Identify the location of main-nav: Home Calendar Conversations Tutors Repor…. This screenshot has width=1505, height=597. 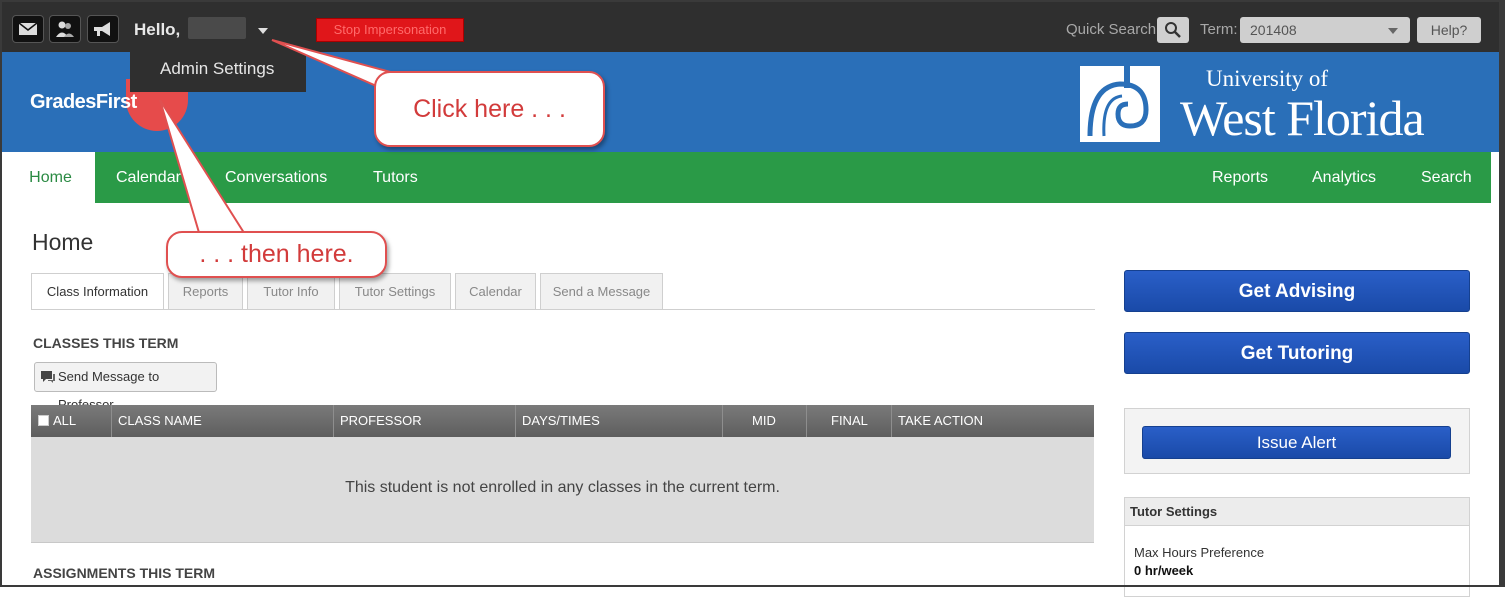
(748, 177).